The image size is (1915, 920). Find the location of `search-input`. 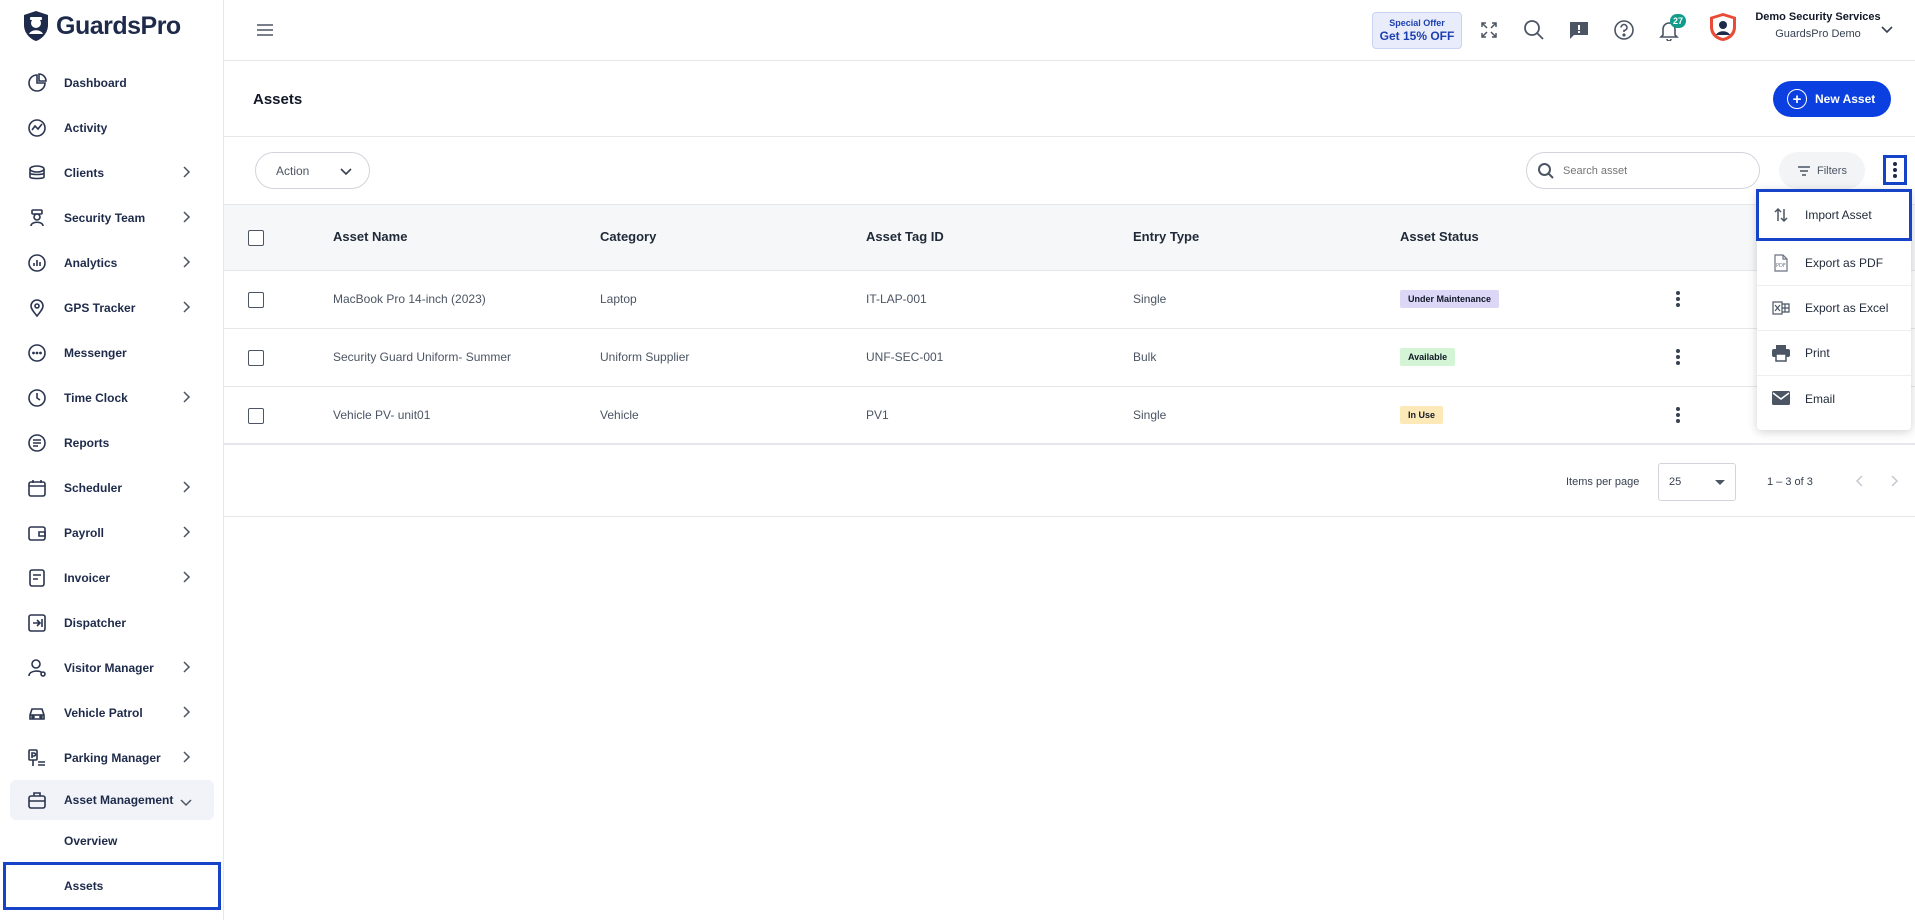

search-input is located at coordinates (1653, 170).